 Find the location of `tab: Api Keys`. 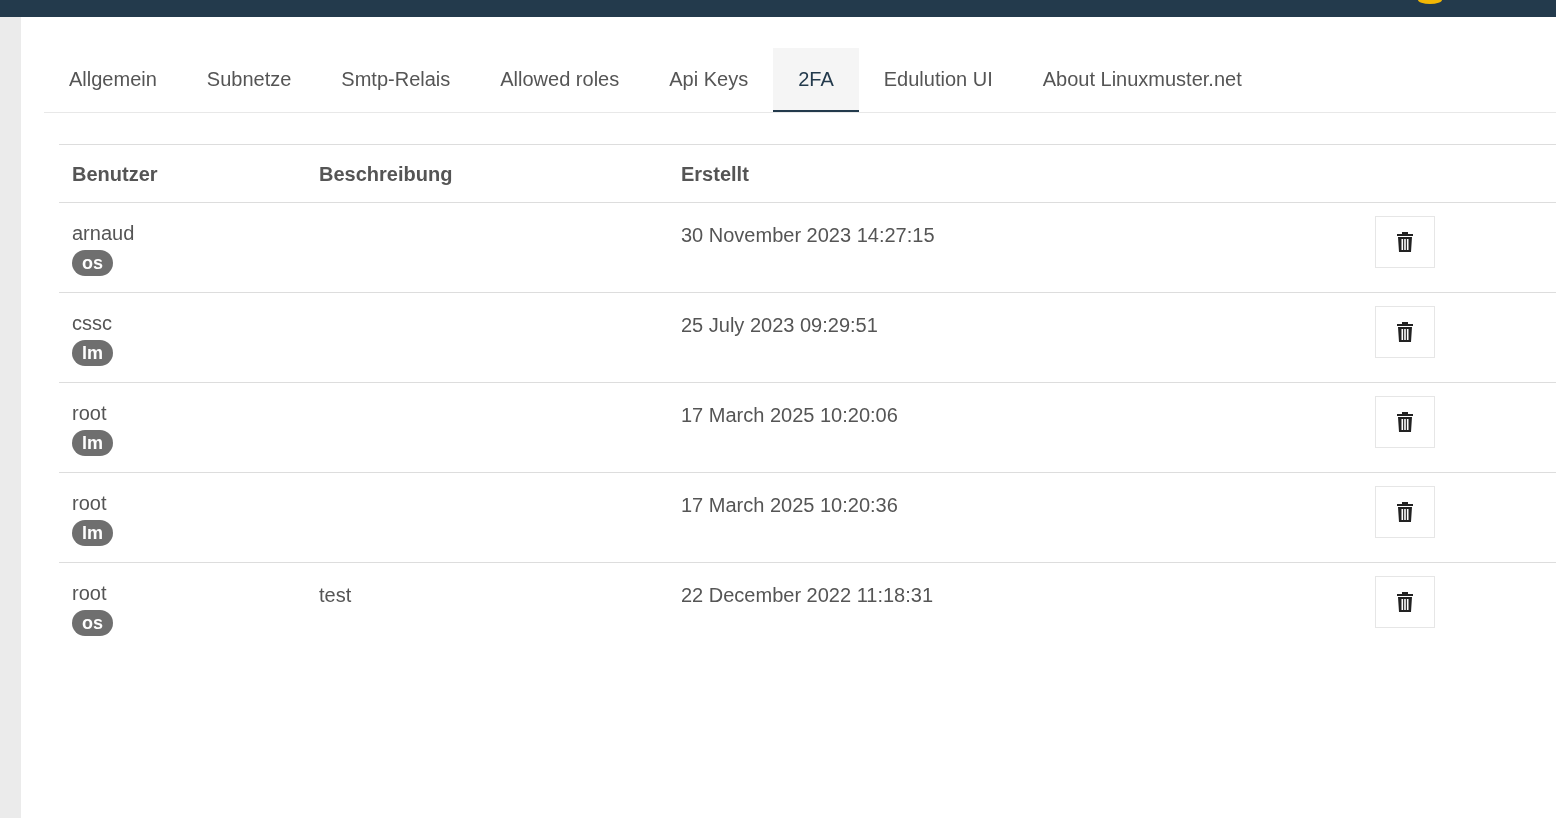

tab: Api Keys is located at coordinates (709, 80).